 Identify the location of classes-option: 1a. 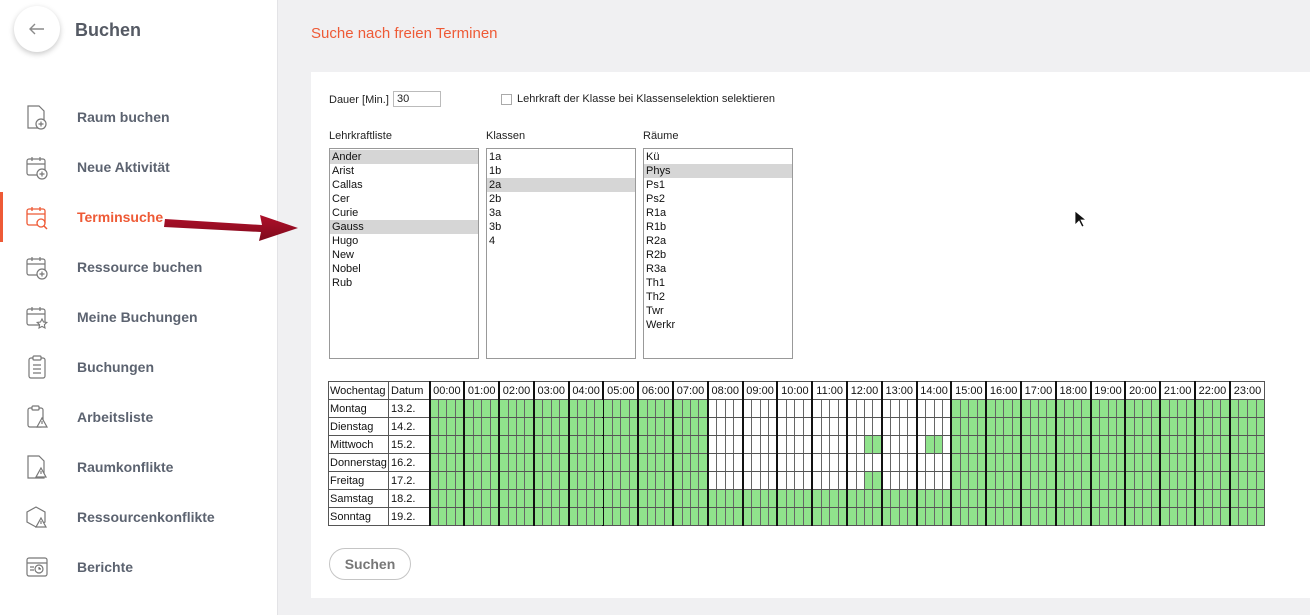
(561, 157).